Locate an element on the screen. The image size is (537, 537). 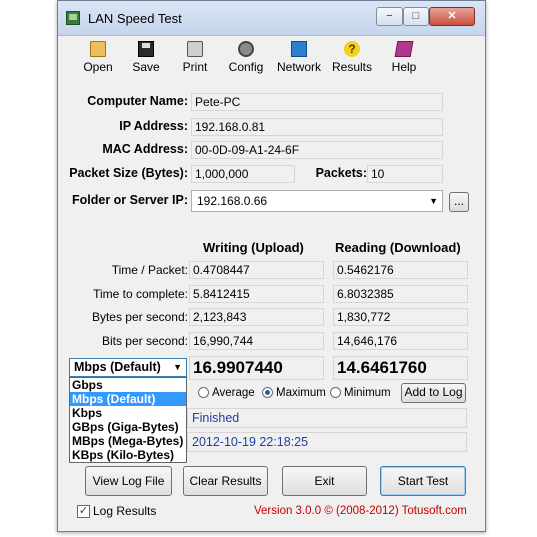
question-icon: ? is located at coordinates (352, 49).